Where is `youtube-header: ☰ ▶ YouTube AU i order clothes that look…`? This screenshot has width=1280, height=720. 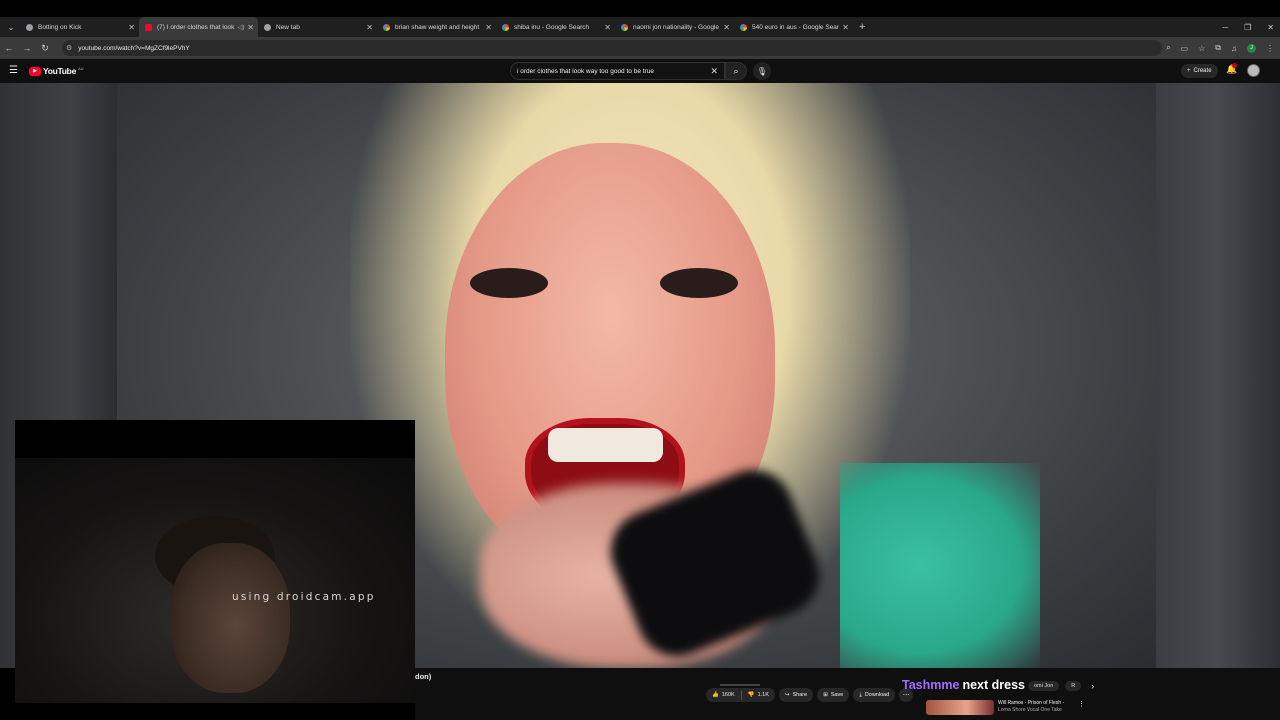
youtube-header: ☰ ▶ YouTube AU i order clothes that look… is located at coordinates (640, 71).